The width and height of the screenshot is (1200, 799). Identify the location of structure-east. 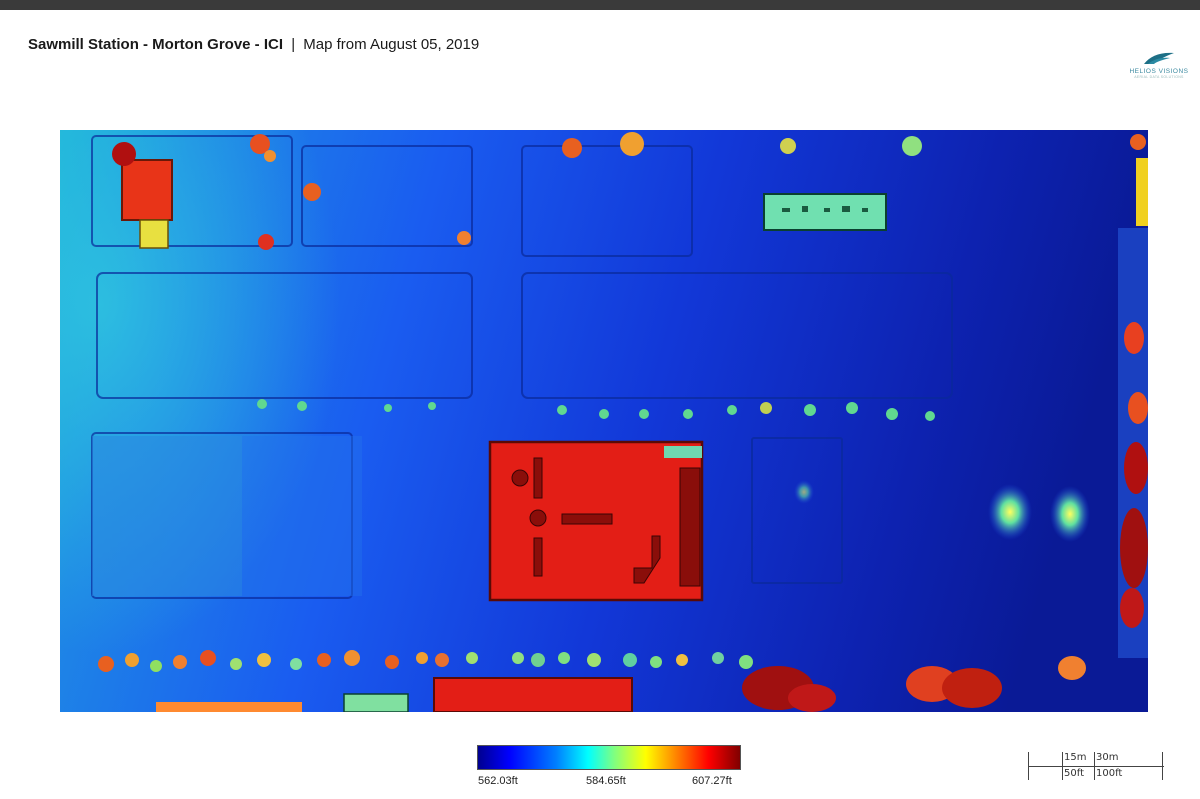
(1142, 192).